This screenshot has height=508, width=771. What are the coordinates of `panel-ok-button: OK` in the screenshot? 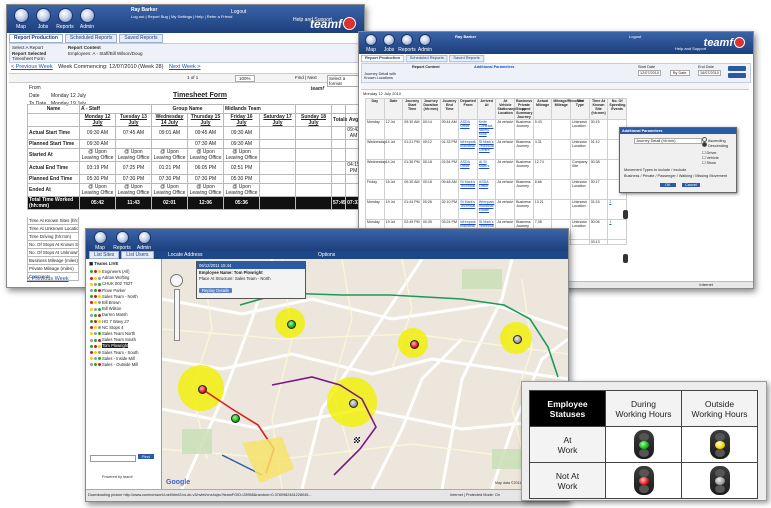 It's located at (668, 185).